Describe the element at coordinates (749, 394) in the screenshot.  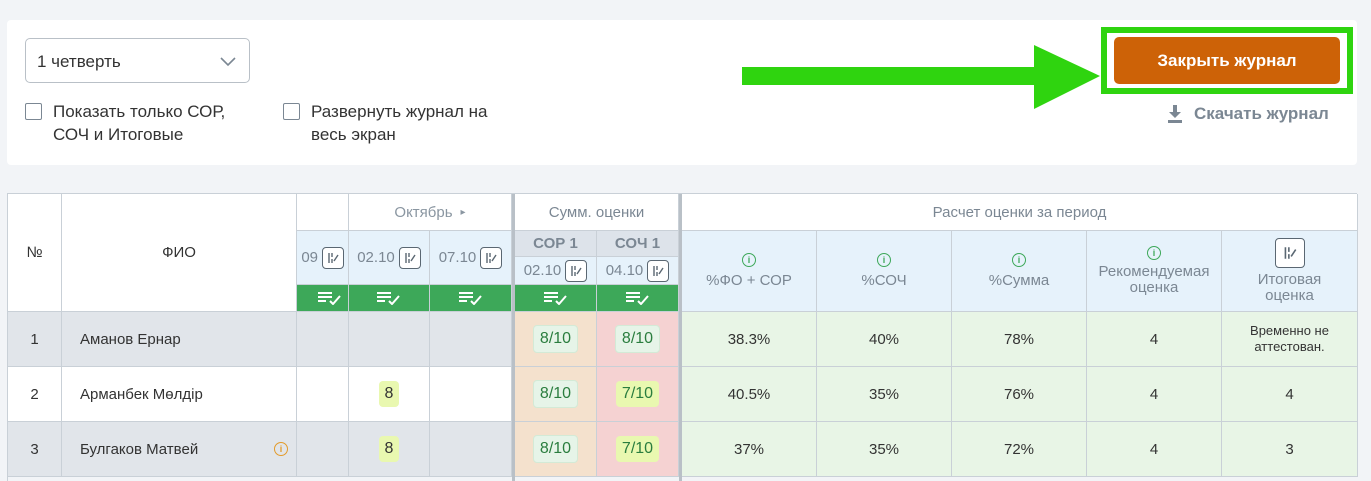
I see `fo-sor-value: 40.5%` at that location.